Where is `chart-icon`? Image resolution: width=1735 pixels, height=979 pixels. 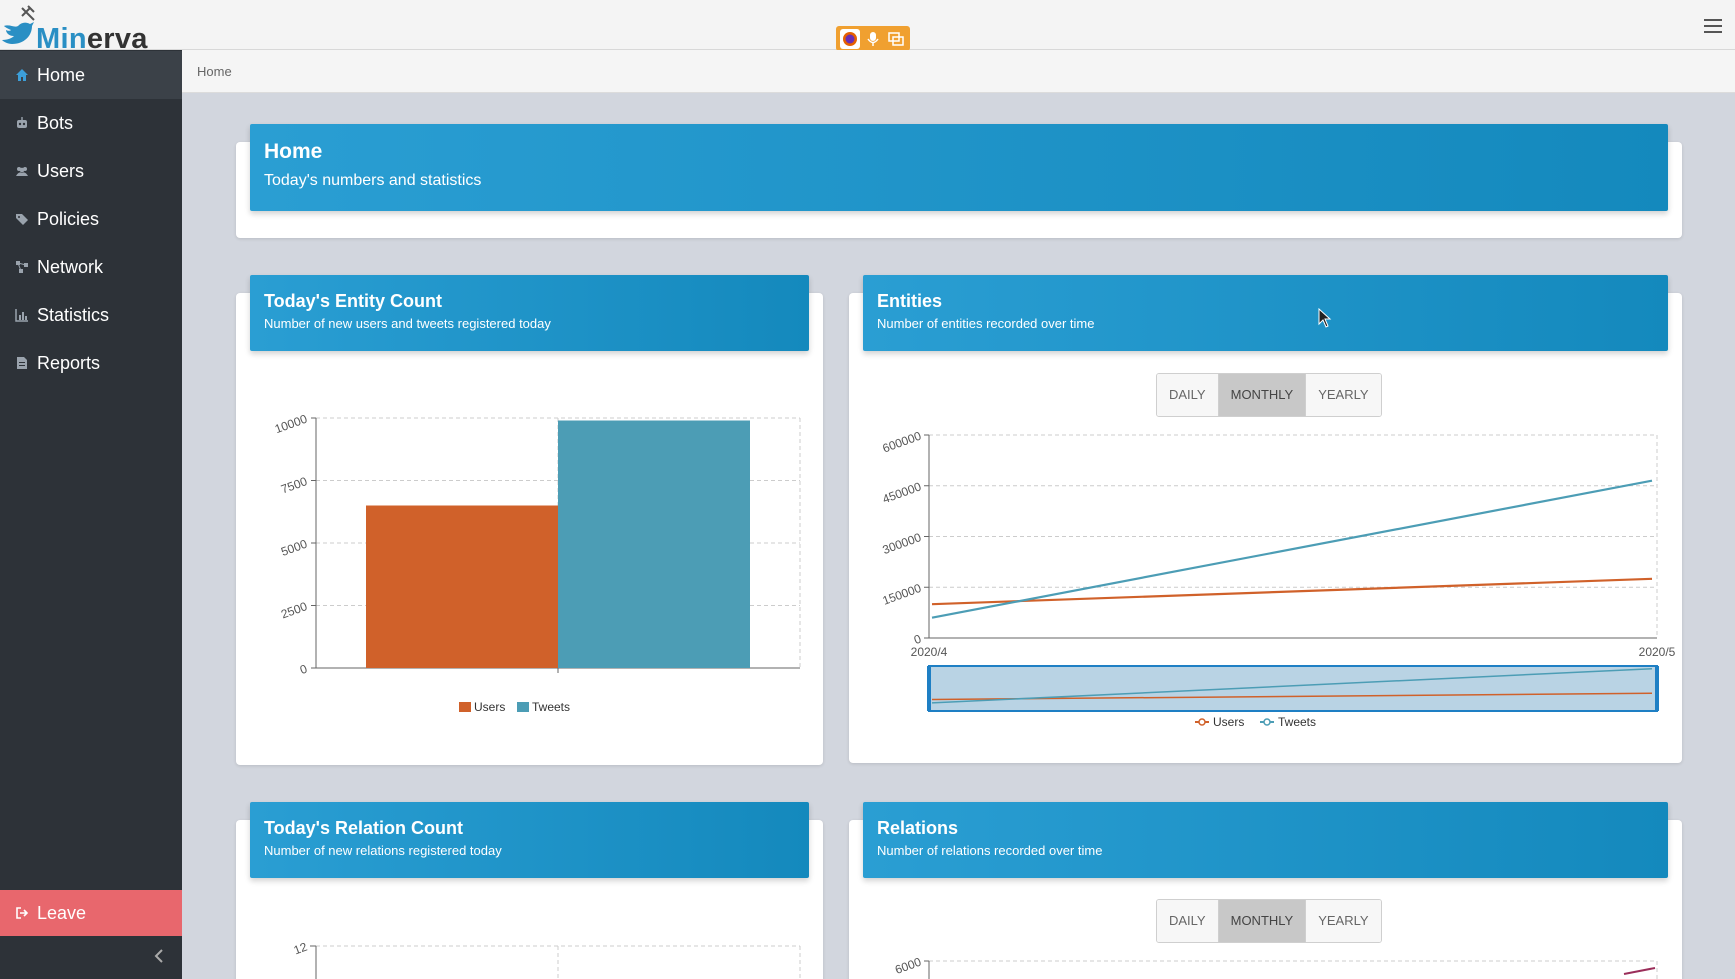 chart-icon is located at coordinates (22, 315).